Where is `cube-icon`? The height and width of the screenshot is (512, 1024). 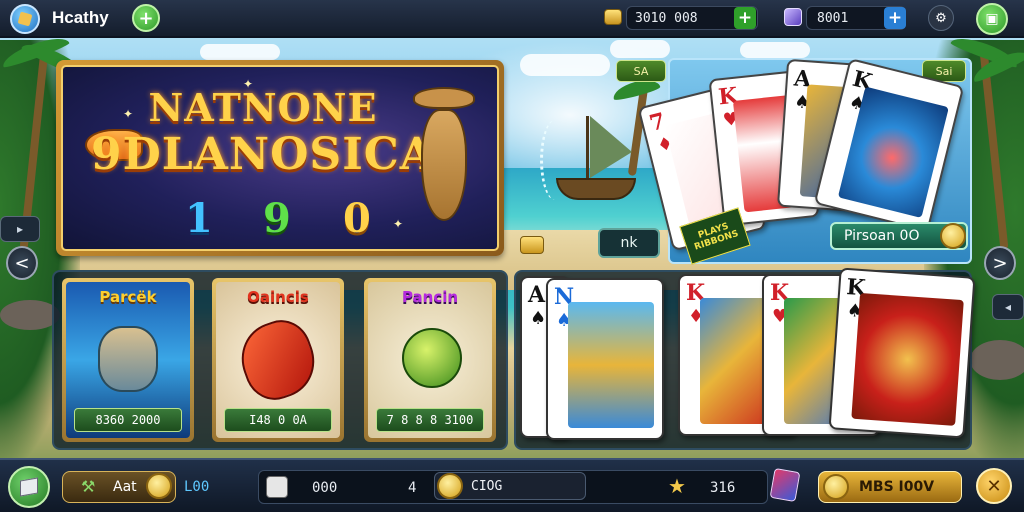
cube-icon is located at coordinates (29, 487).